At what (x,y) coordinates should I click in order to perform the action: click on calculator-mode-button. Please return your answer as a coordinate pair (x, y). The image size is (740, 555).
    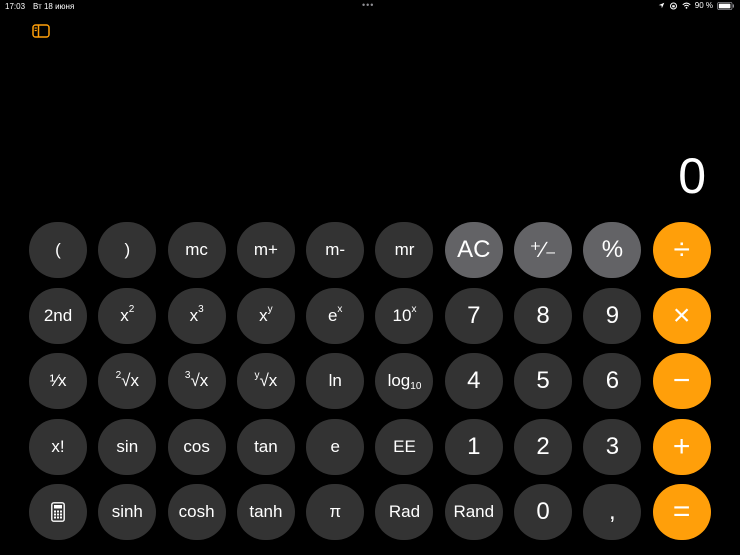
    Looking at the image, I should click on (58, 512).